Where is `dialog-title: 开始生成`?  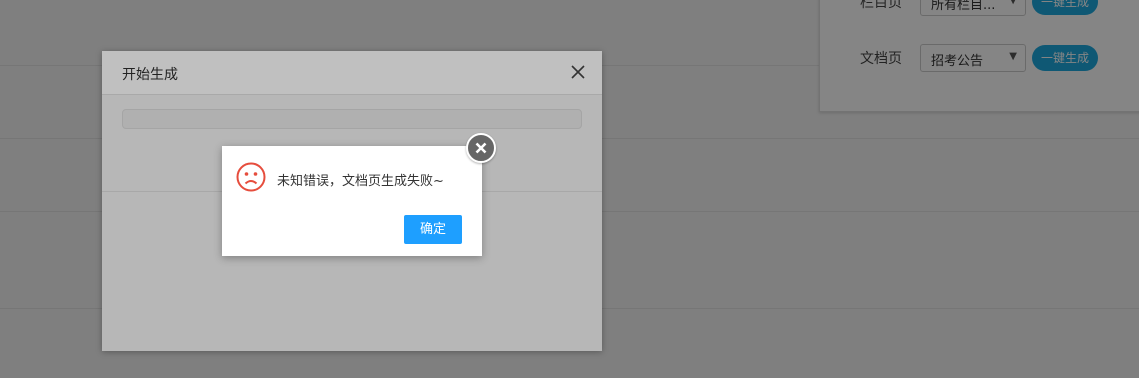
dialog-title: 开始生成 is located at coordinates (150, 75).